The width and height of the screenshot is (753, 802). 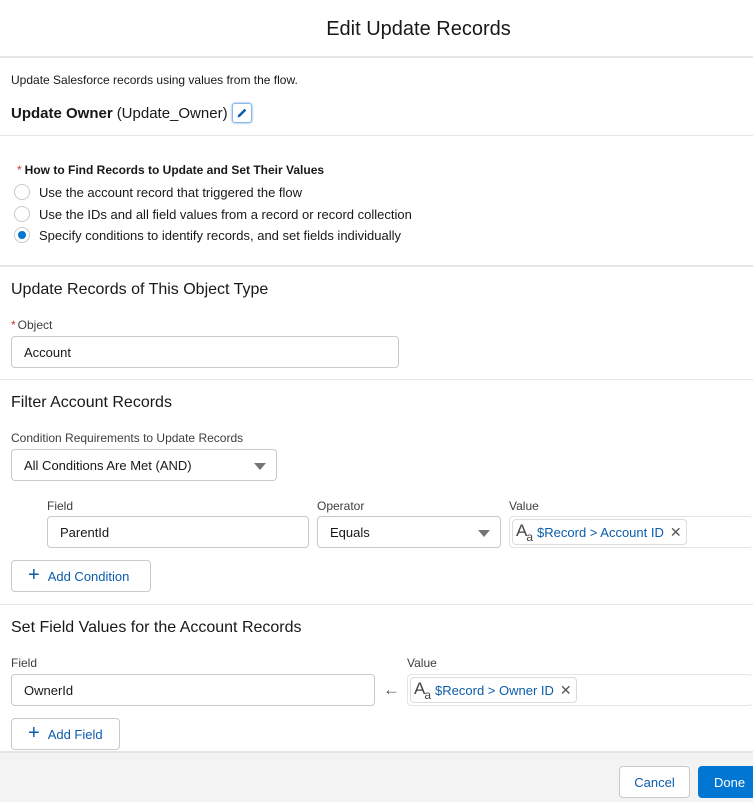 I want to click on element-api-name: (Update_Owner), so click(x=172, y=113).